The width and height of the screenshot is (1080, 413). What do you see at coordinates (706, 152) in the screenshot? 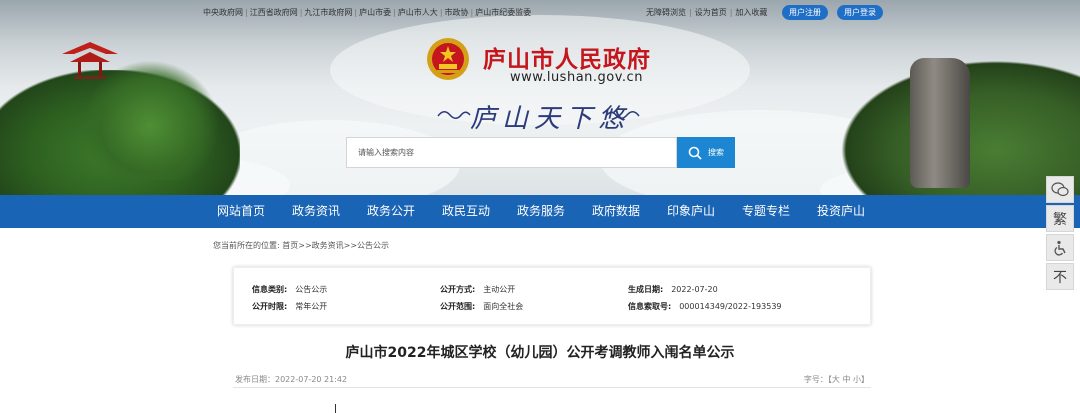
I see `search-button: 搜索` at bounding box center [706, 152].